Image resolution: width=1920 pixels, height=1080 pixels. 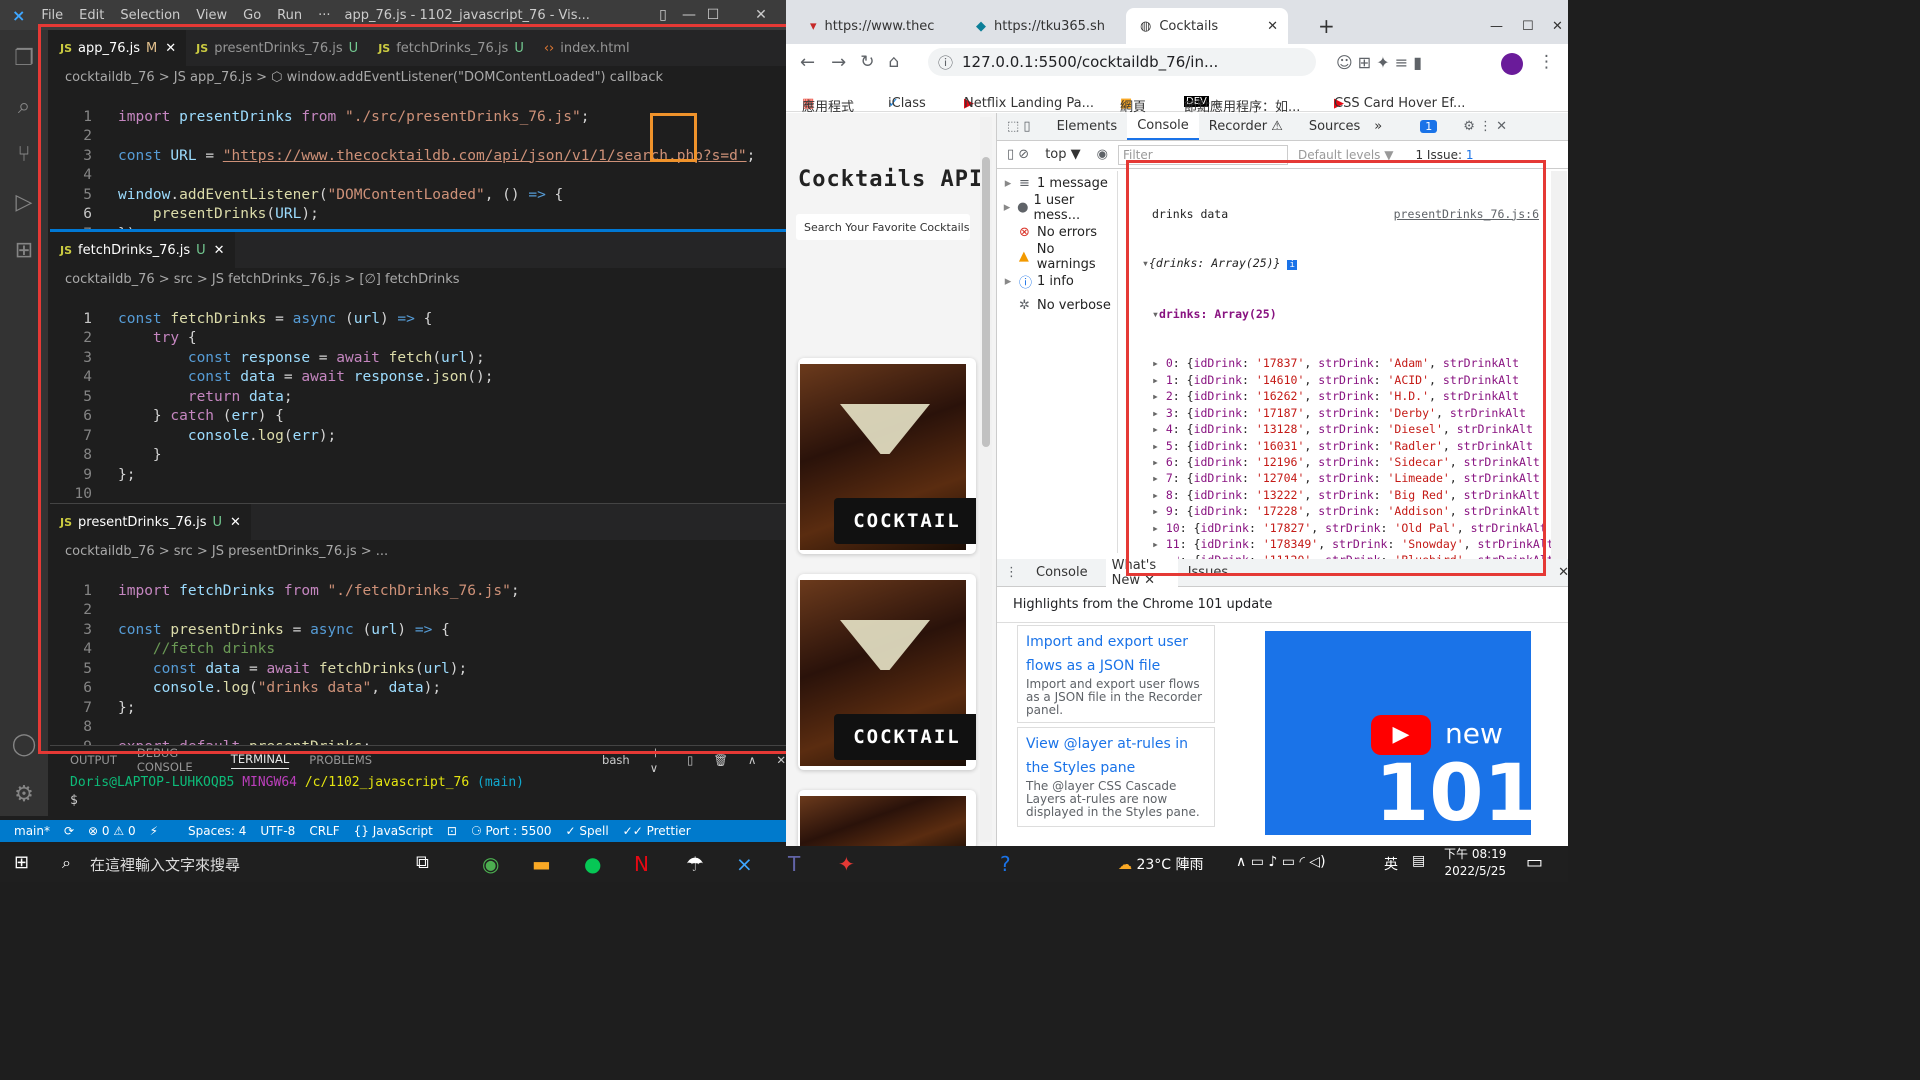 What do you see at coordinates (1087, 126) in the screenshot?
I see `tab-elements: Elements` at bounding box center [1087, 126].